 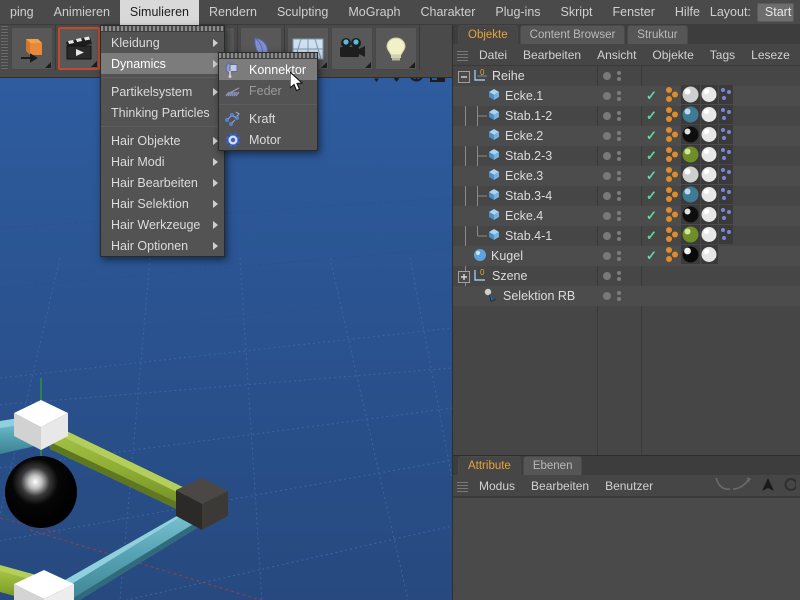 I want to click on arrow-up-icon, so click(x=768, y=486).